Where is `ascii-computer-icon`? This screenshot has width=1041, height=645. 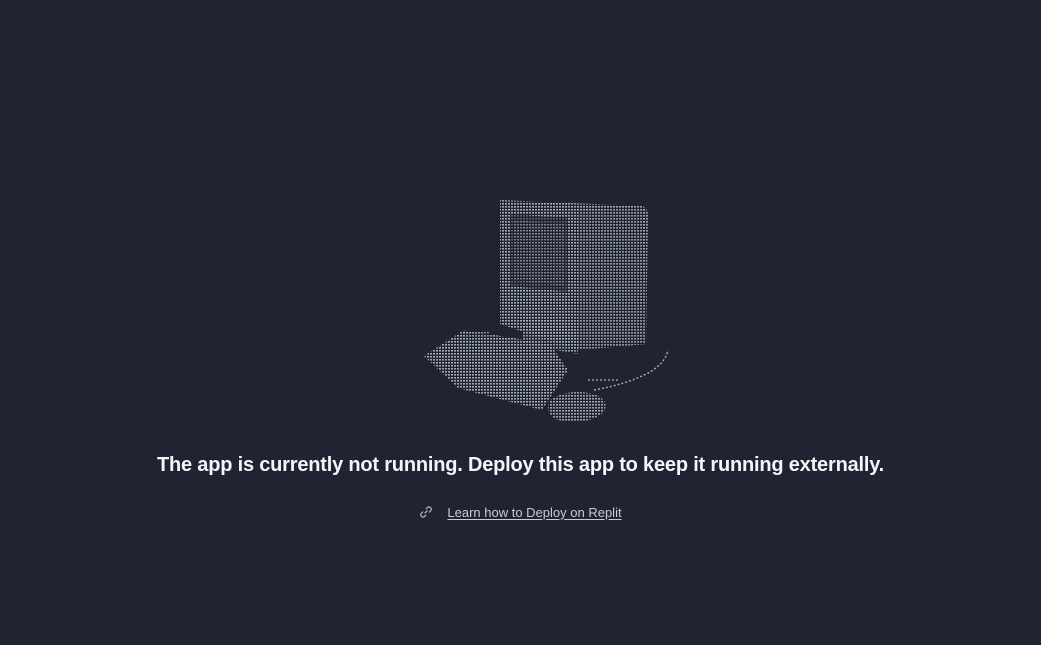
ascii-computer-icon is located at coordinates (548, 310).